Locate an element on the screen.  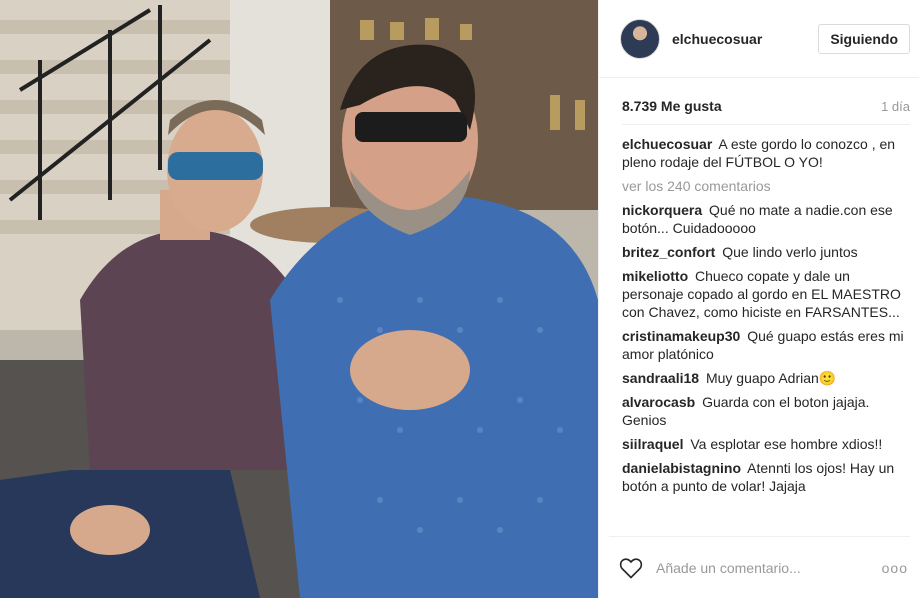
comment-user: danielabistagnino is located at coordinates (681, 468).